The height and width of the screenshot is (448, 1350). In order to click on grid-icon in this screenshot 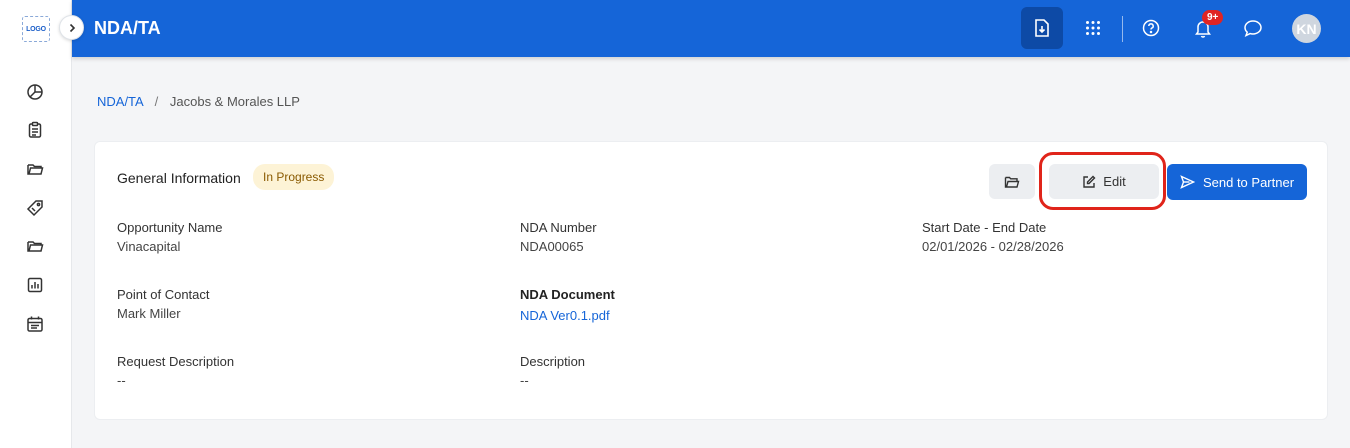, I will do `click(1093, 28)`.